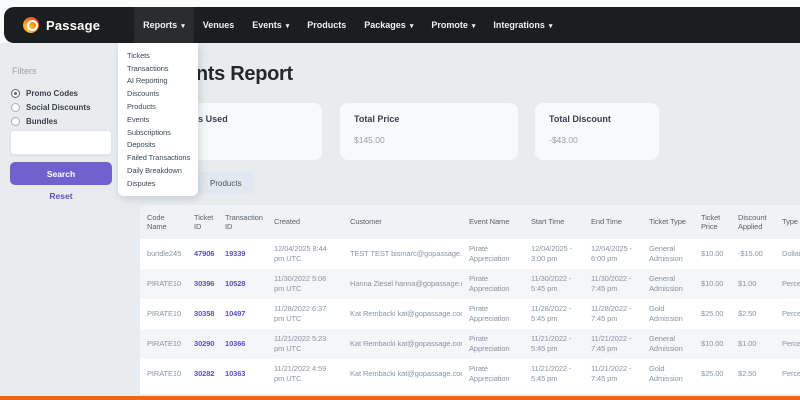  I want to click on nav-item-label: Promote, so click(449, 25).